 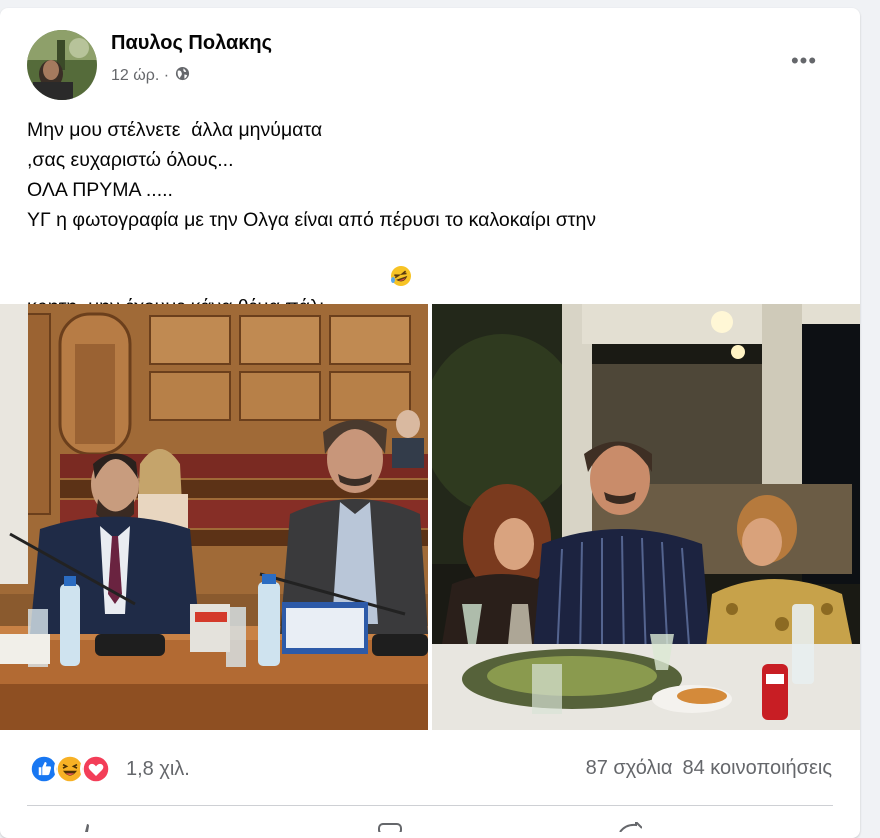 I want to click on comments-count-link: 87 σχόλια, so click(x=629, y=768).